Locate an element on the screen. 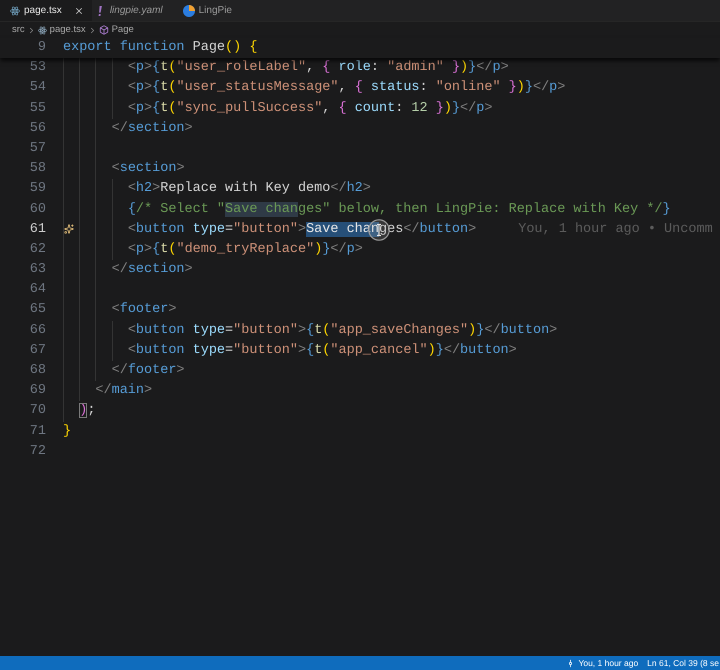 Image resolution: width=720 pixels, height=670 pixels. line-number: 63 is located at coordinates (37, 270).